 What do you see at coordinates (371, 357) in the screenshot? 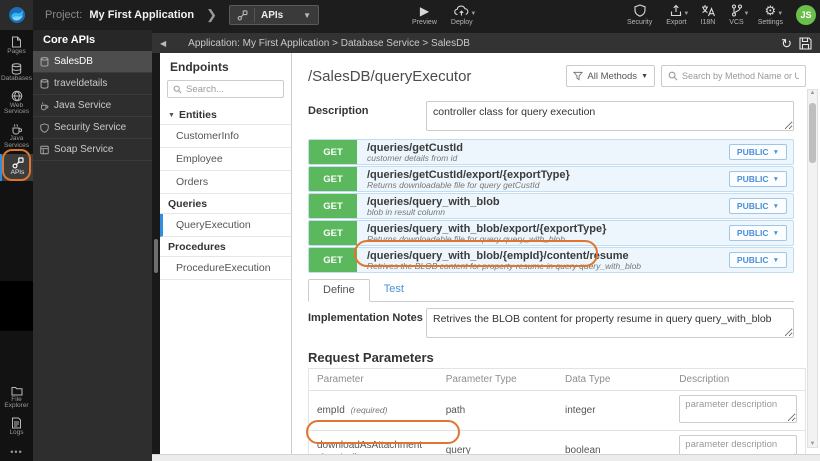
I see `request-parameters-heading: Request Parameters` at bounding box center [371, 357].